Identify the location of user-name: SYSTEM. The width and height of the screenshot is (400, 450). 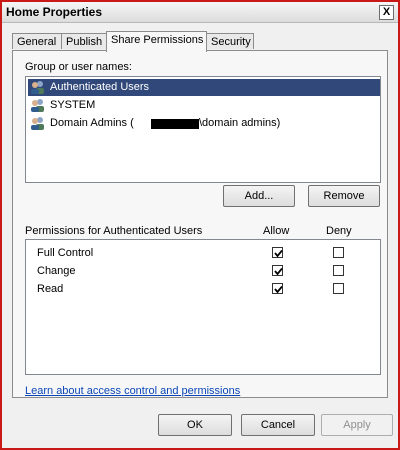
(73, 105).